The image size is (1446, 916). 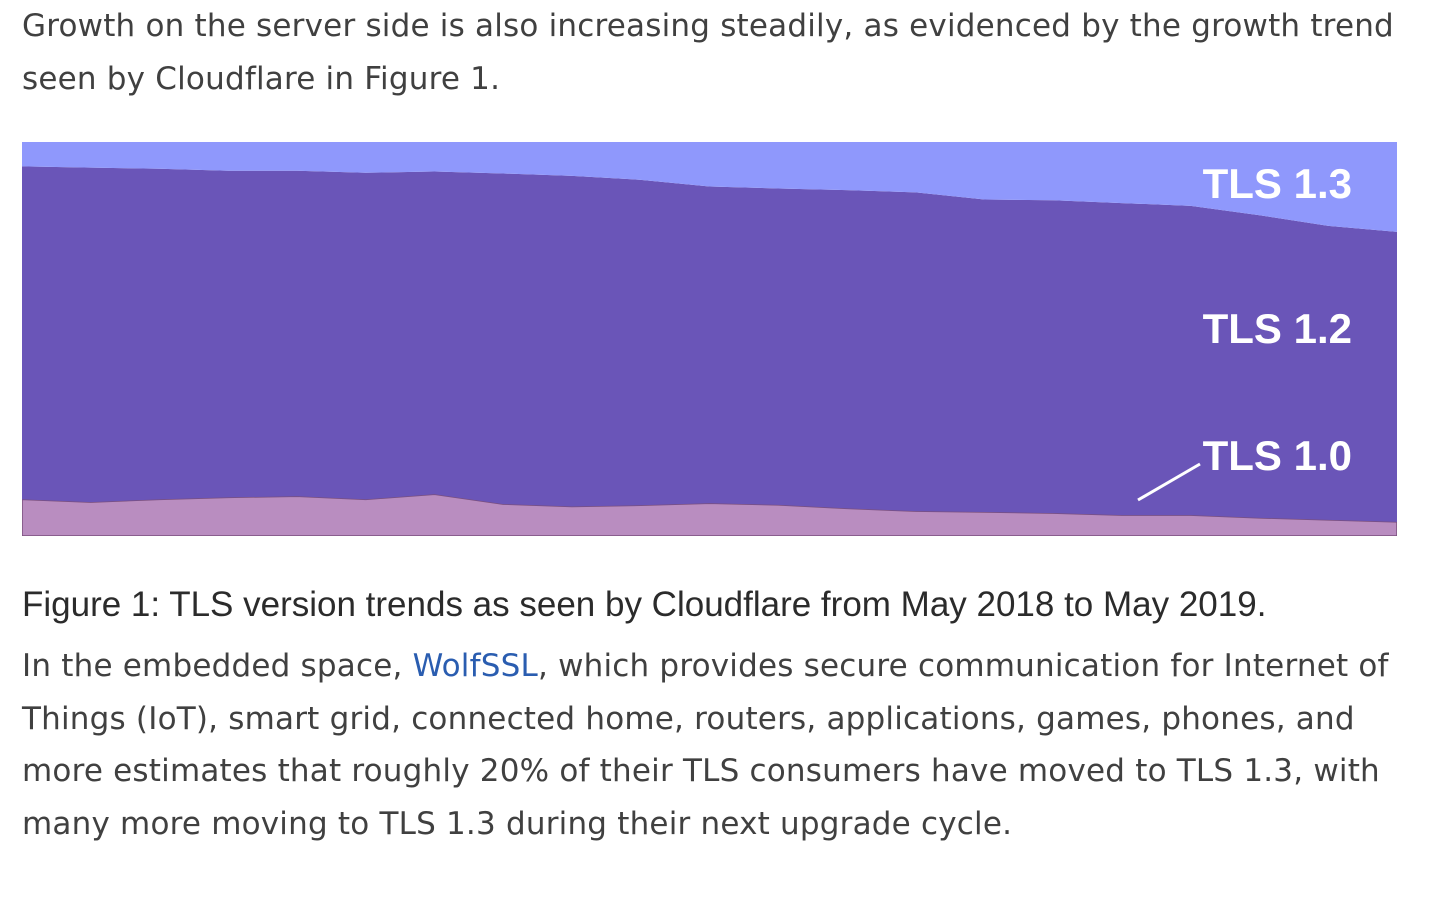 What do you see at coordinates (475, 666) in the screenshot?
I see `wolfssl-link: WolfSSL` at bounding box center [475, 666].